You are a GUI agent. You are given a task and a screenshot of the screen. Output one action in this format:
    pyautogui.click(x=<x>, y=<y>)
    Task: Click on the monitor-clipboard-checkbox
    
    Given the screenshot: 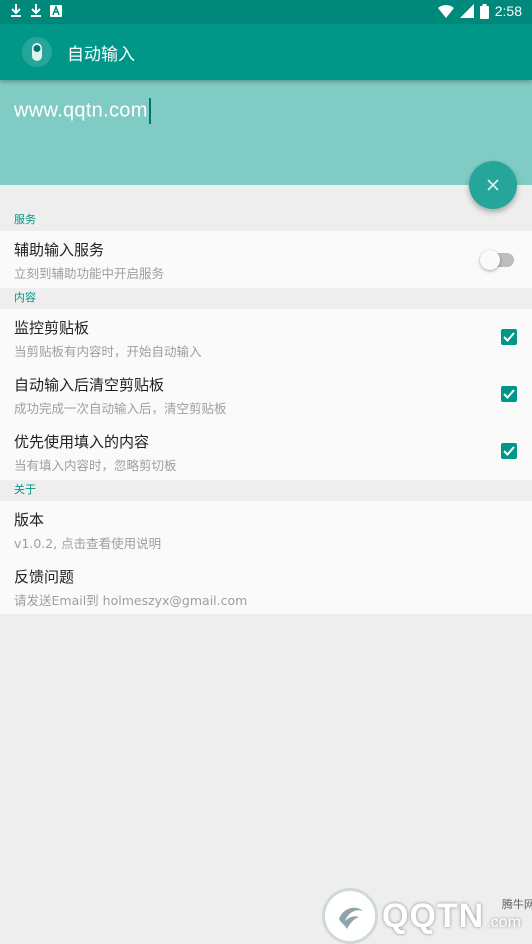 What is the action you would take?
    pyautogui.click(x=509, y=337)
    